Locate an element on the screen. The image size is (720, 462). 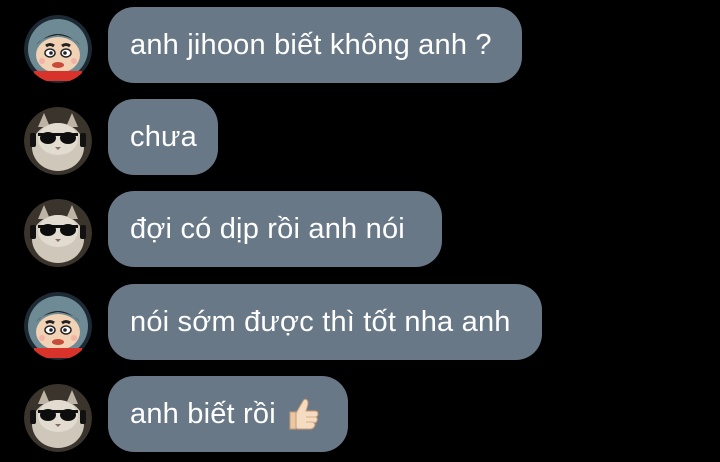
message-bubble: anh biết rồi is located at coordinates (228, 414).